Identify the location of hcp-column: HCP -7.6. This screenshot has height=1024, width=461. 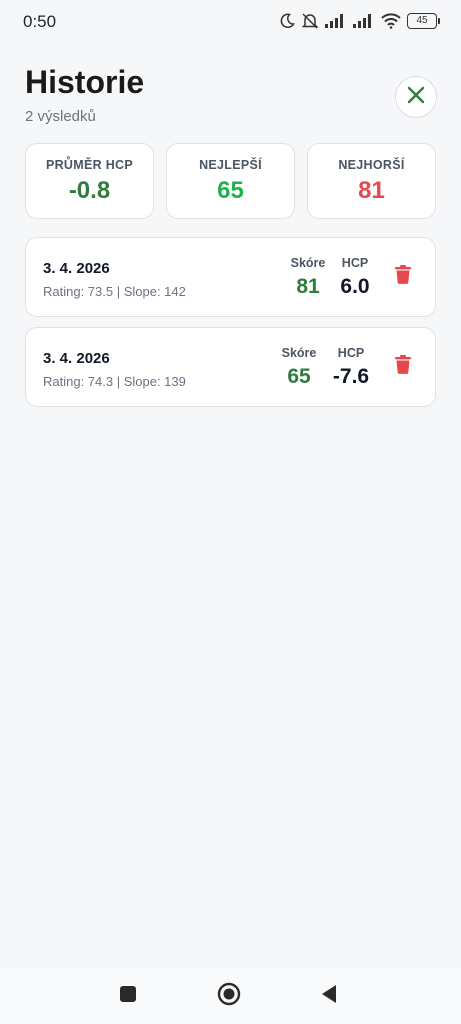
(351, 367).